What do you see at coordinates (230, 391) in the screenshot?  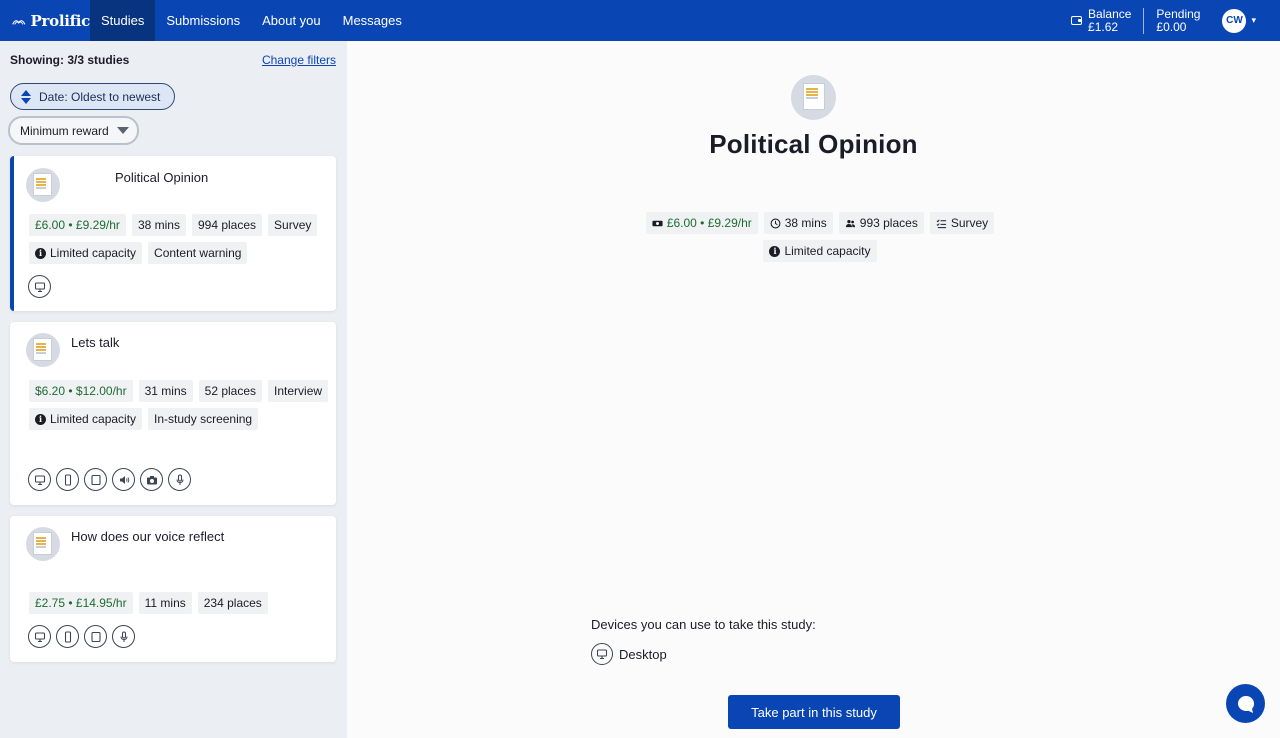 I see `places-tag: 52 places` at bounding box center [230, 391].